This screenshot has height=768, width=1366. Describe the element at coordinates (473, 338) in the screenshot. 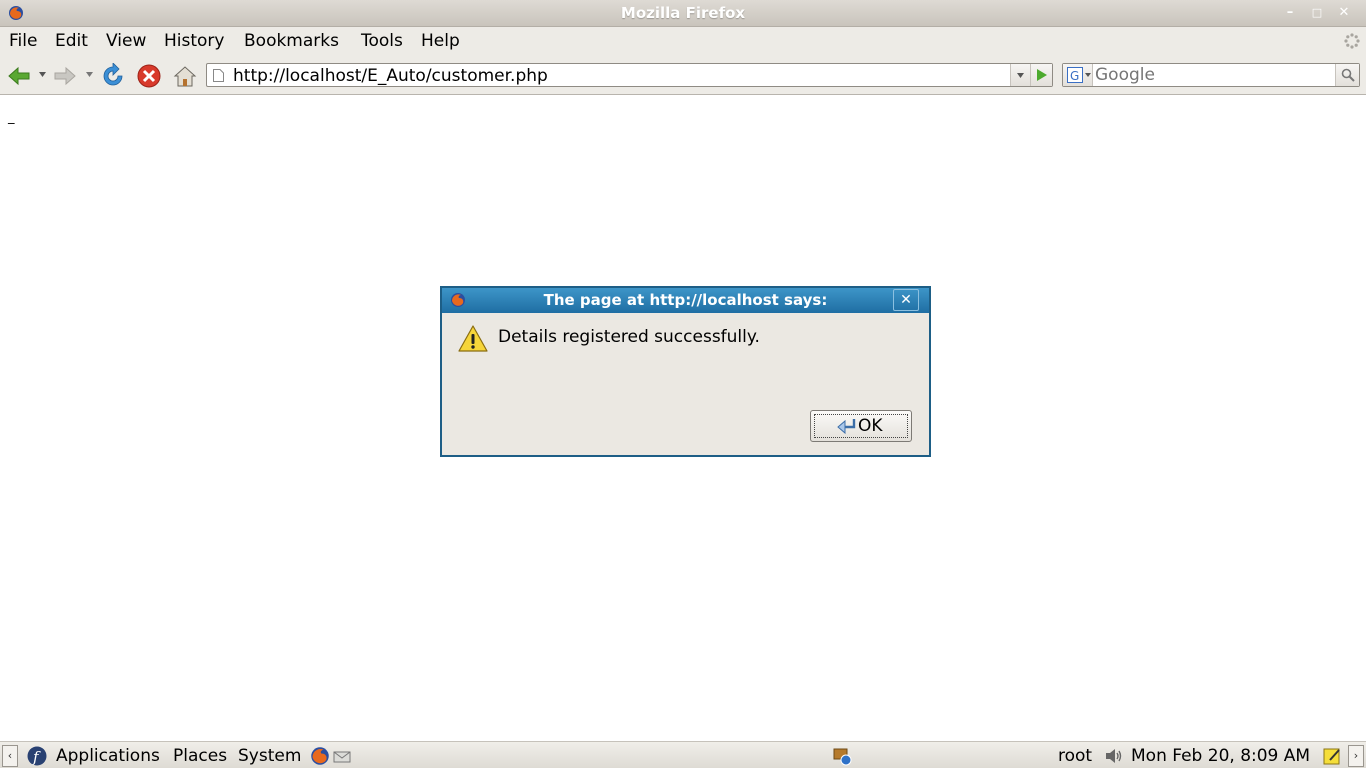

I see `warning-icon` at that location.